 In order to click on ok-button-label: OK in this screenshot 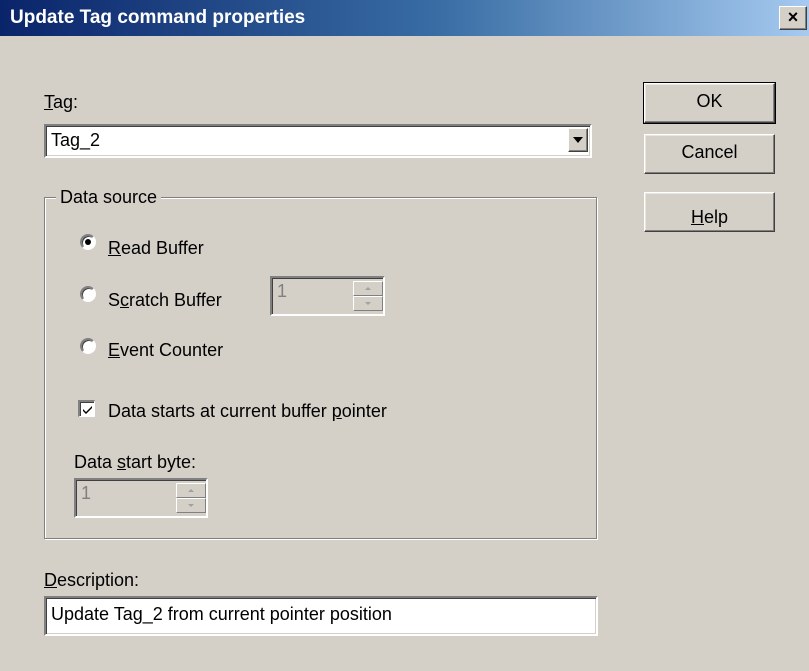, I will do `click(709, 101)`.